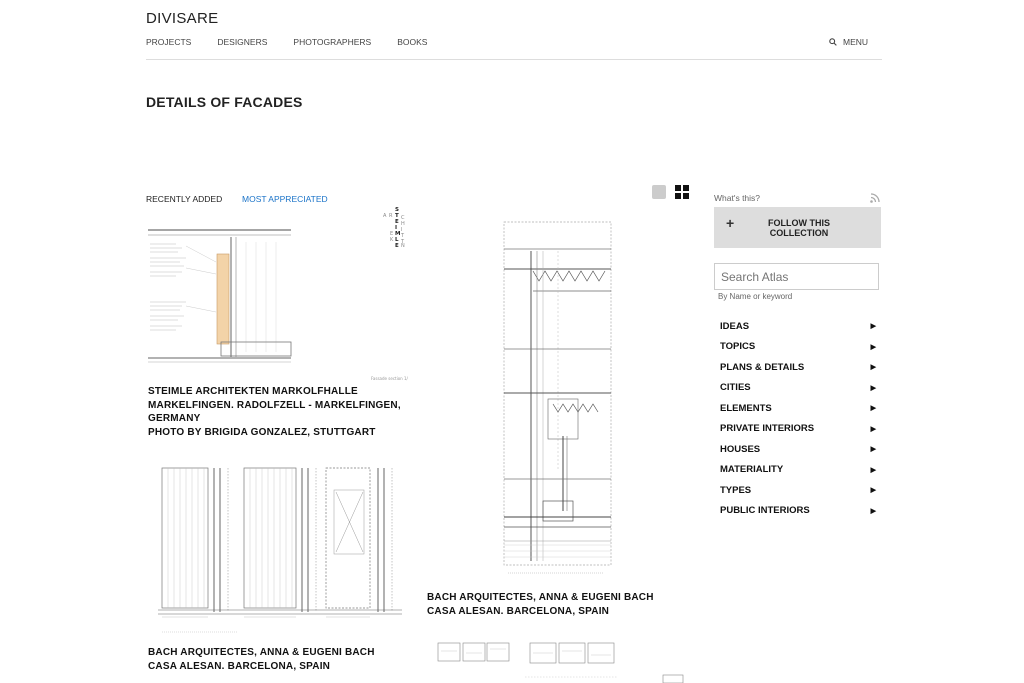  Describe the element at coordinates (182, 18) in the screenshot. I see `site-logo: DIVISARE` at that location.